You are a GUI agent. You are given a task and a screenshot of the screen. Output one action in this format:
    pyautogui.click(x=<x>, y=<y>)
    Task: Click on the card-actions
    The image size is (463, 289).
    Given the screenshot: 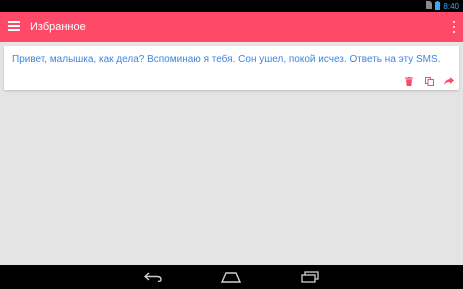 What is the action you would take?
    pyautogui.click(x=429, y=81)
    